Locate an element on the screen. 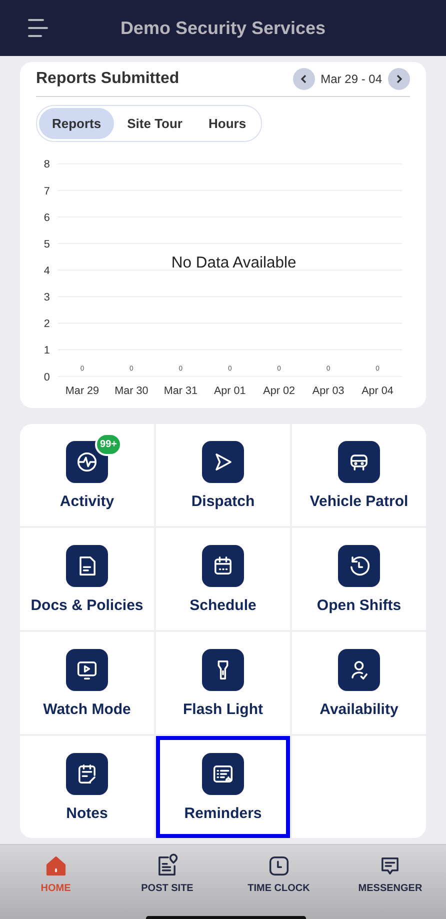 The image size is (446, 919). chevron-right-icon is located at coordinates (399, 79).